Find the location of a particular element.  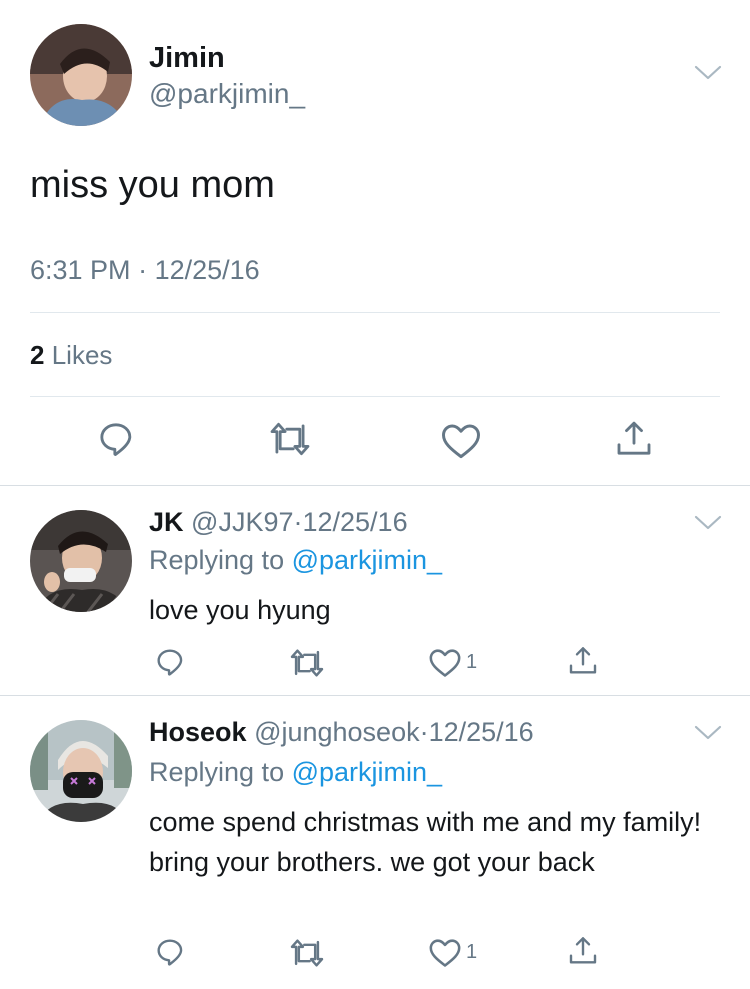

tweet-time: 6:31 PM is located at coordinates (80, 270).